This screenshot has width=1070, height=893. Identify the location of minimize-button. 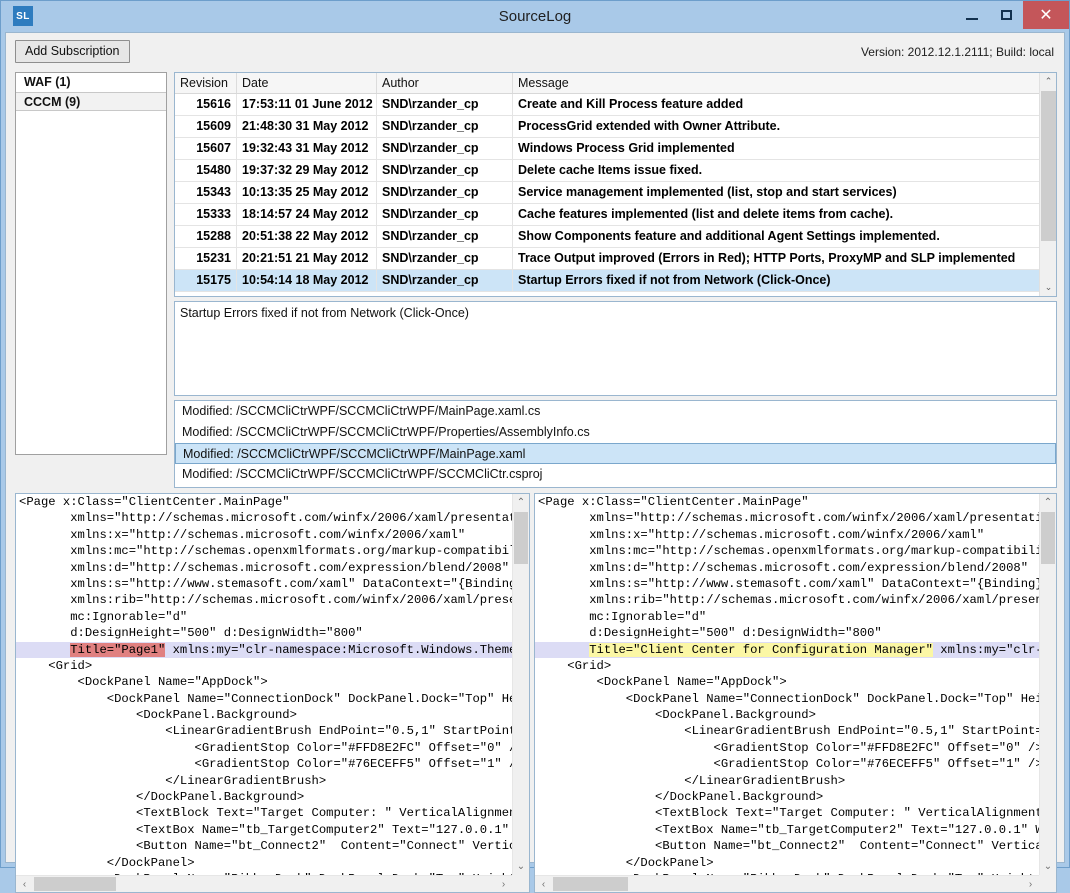
(972, 15).